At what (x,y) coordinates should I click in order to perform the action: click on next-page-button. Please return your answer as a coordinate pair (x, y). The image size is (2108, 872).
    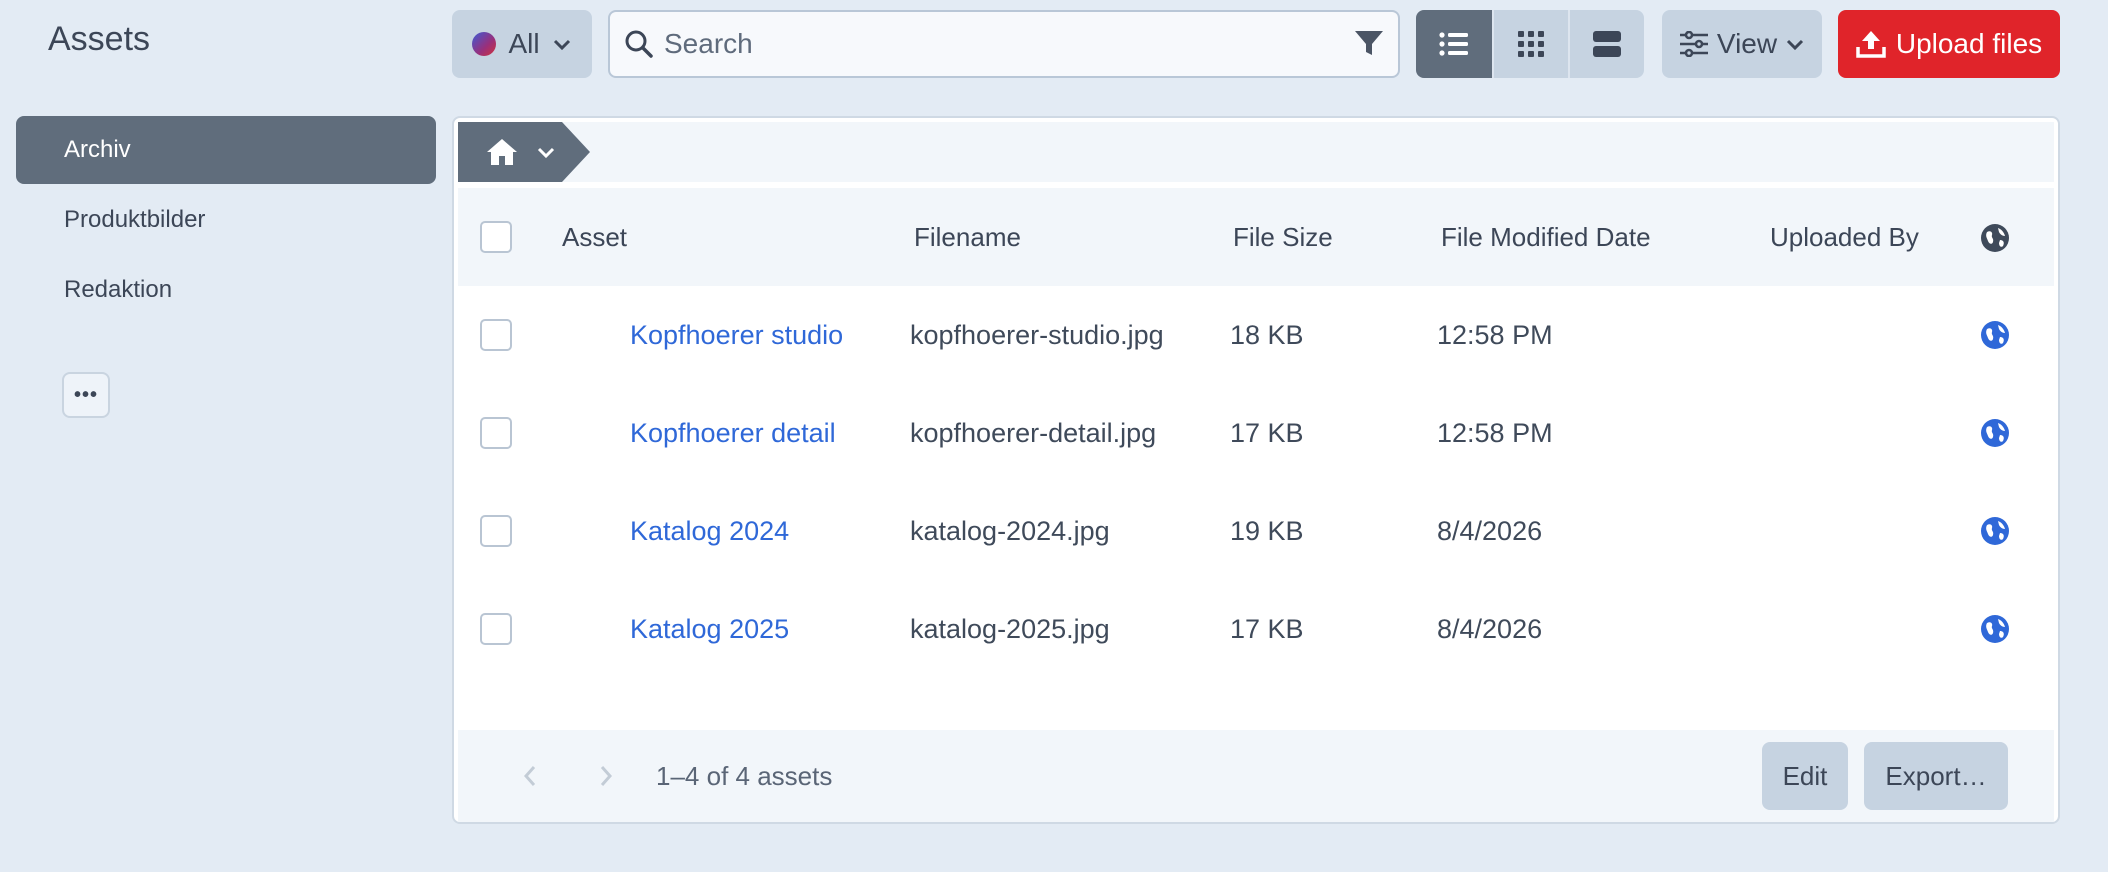
    Looking at the image, I should click on (606, 776).